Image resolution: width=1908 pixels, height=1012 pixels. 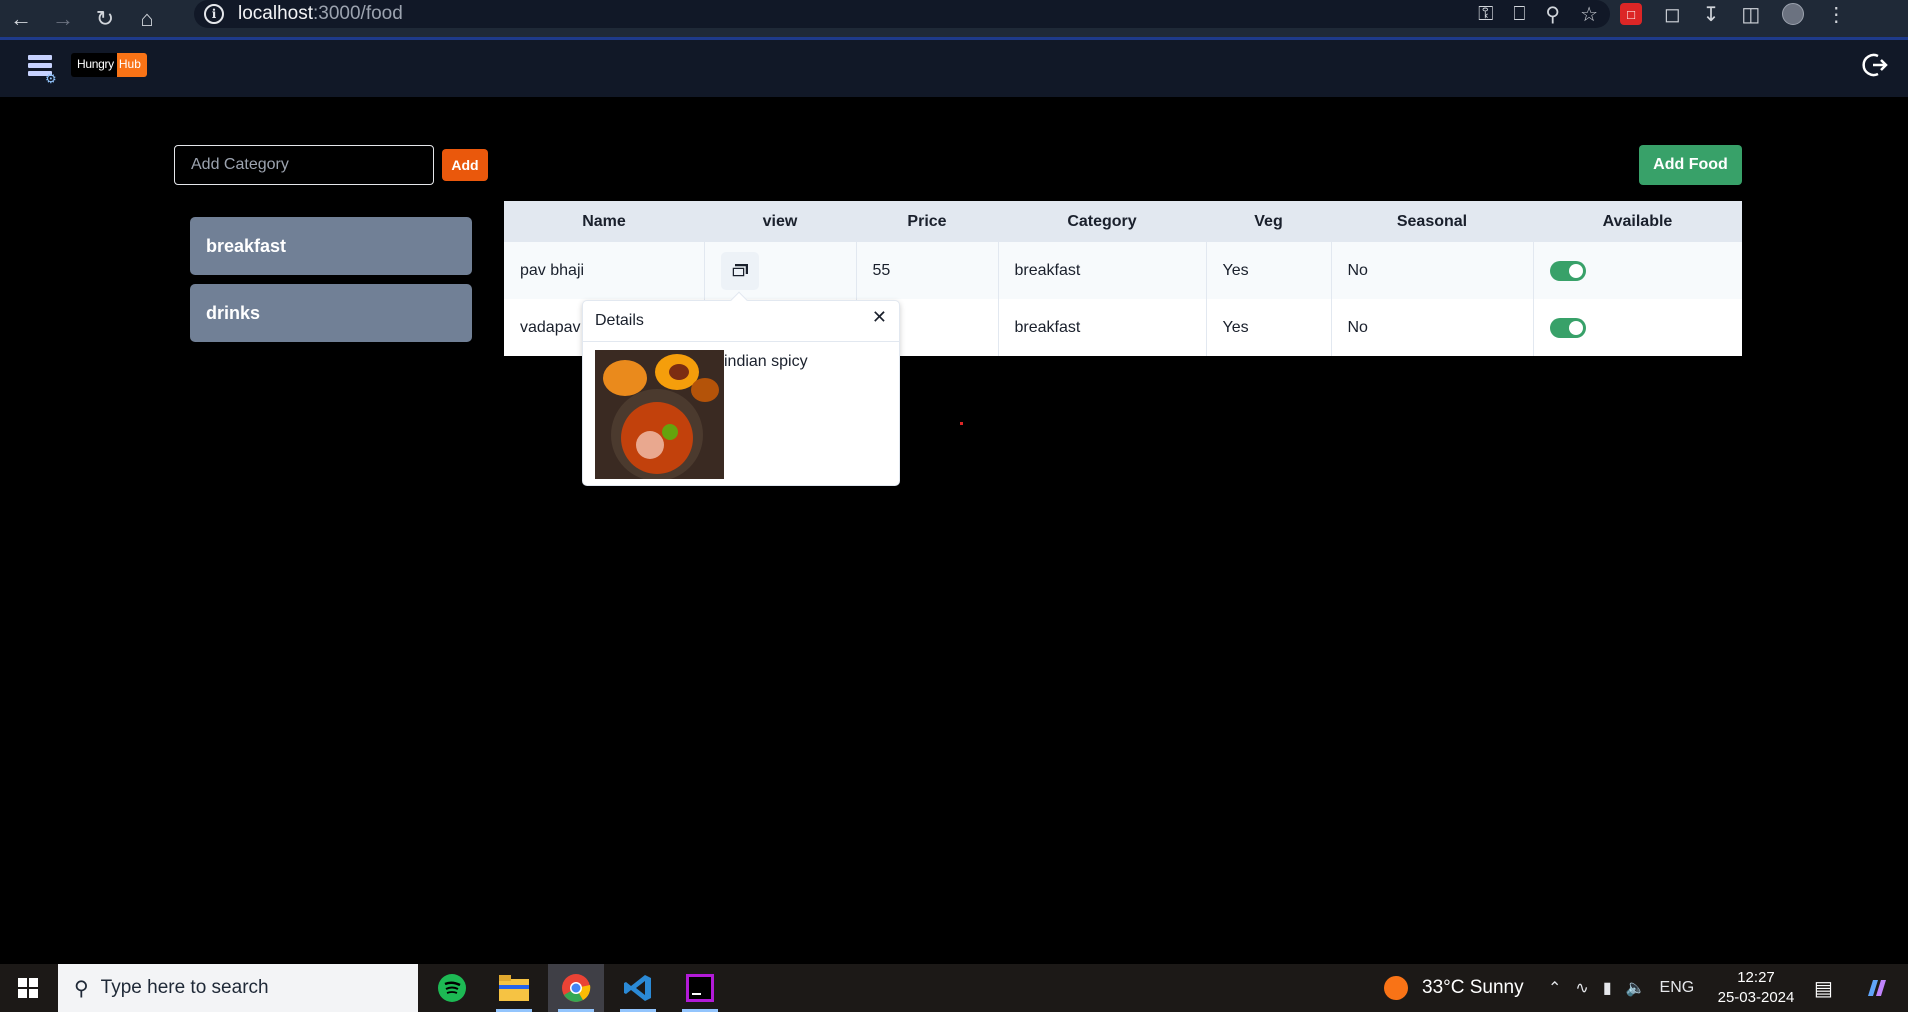 I want to click on gear-icon: ⚙, so click(x=51, y=78).